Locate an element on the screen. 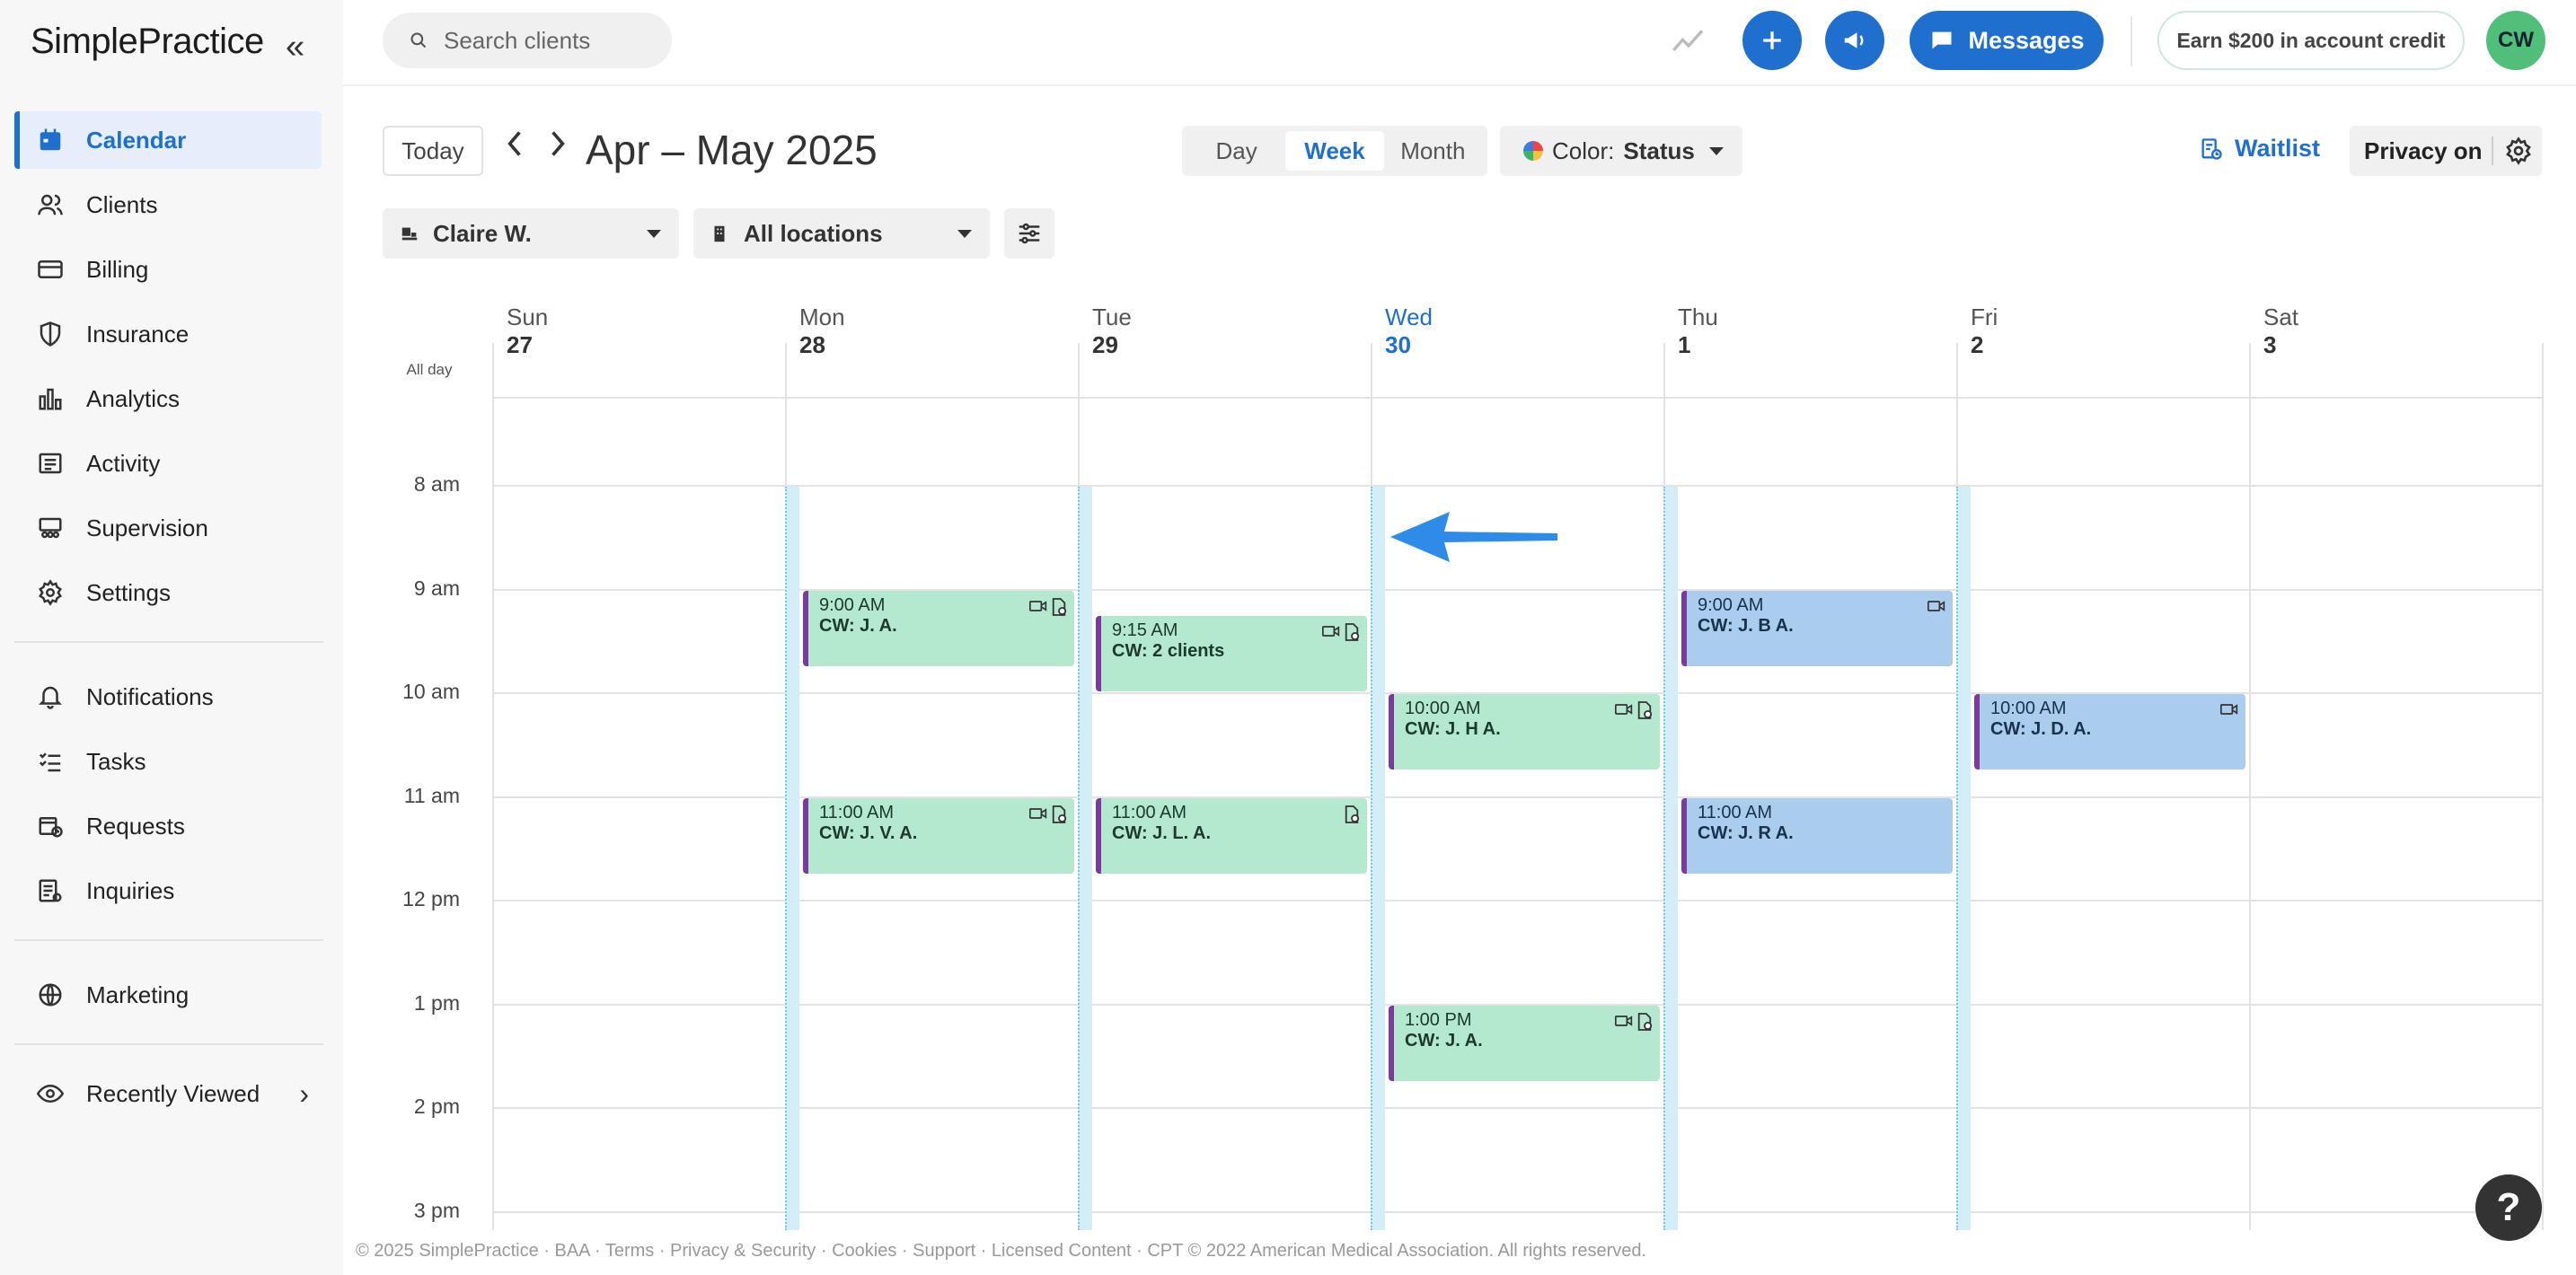 This screenshot has height=1275, width=2576. day-header: Mon 28 is located at coordinates (822, 331).